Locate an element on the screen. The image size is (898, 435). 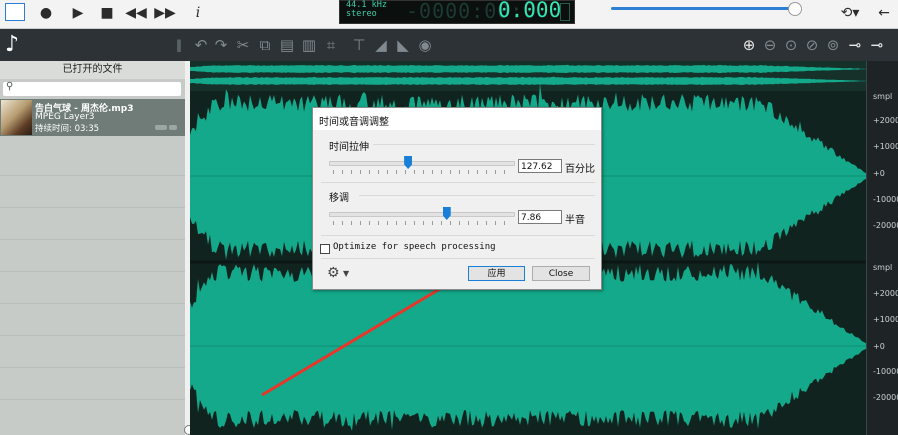
optimize-speech-label: Optimize for speech processing is located at coordinates (414, 247).